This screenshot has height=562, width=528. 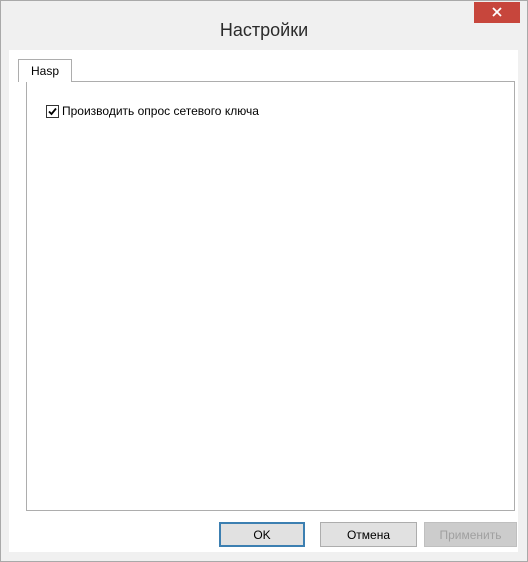 What do you see at coordinates (45, 70) in the screenshot?
I see `tab-hasp: Hasp` at bounding box center [45, 70].